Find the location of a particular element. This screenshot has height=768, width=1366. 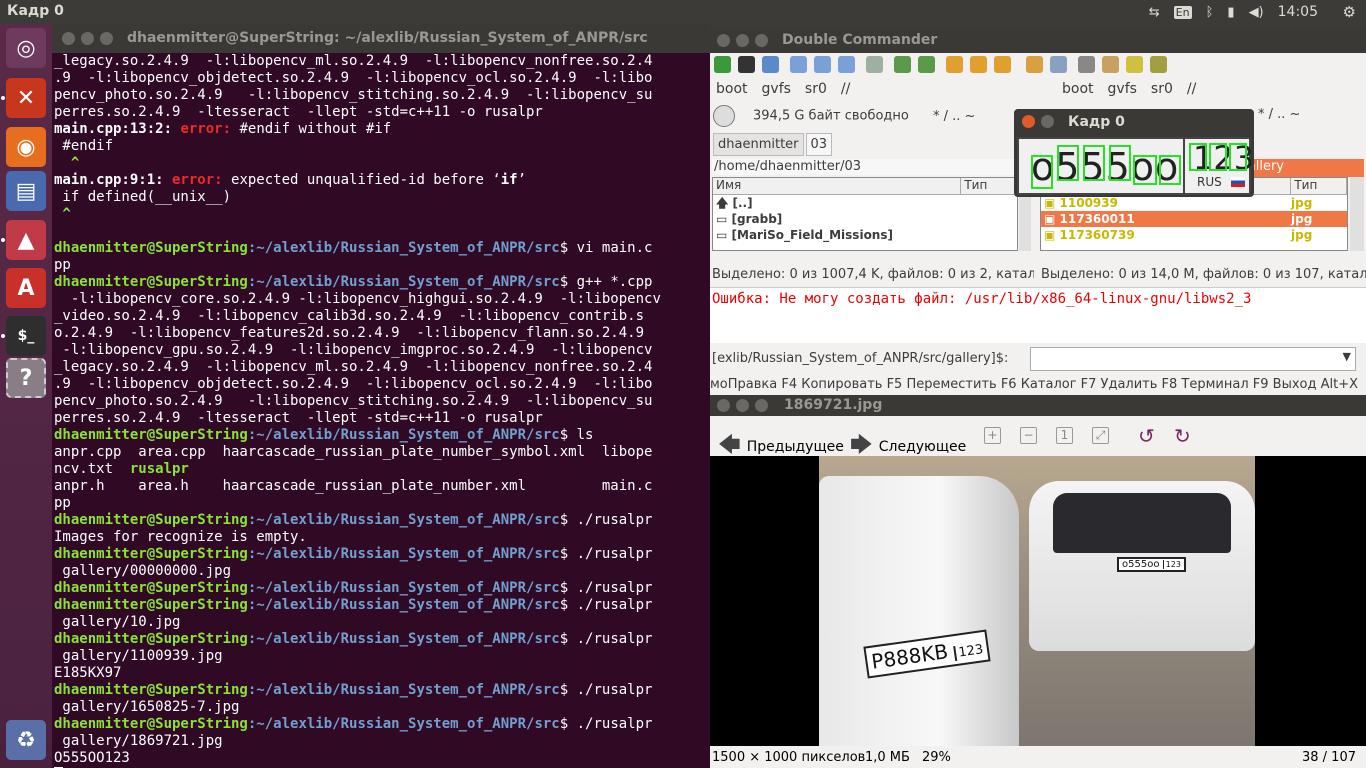

image-viewer-icon: ▲ is located at coordinates (26, 240).